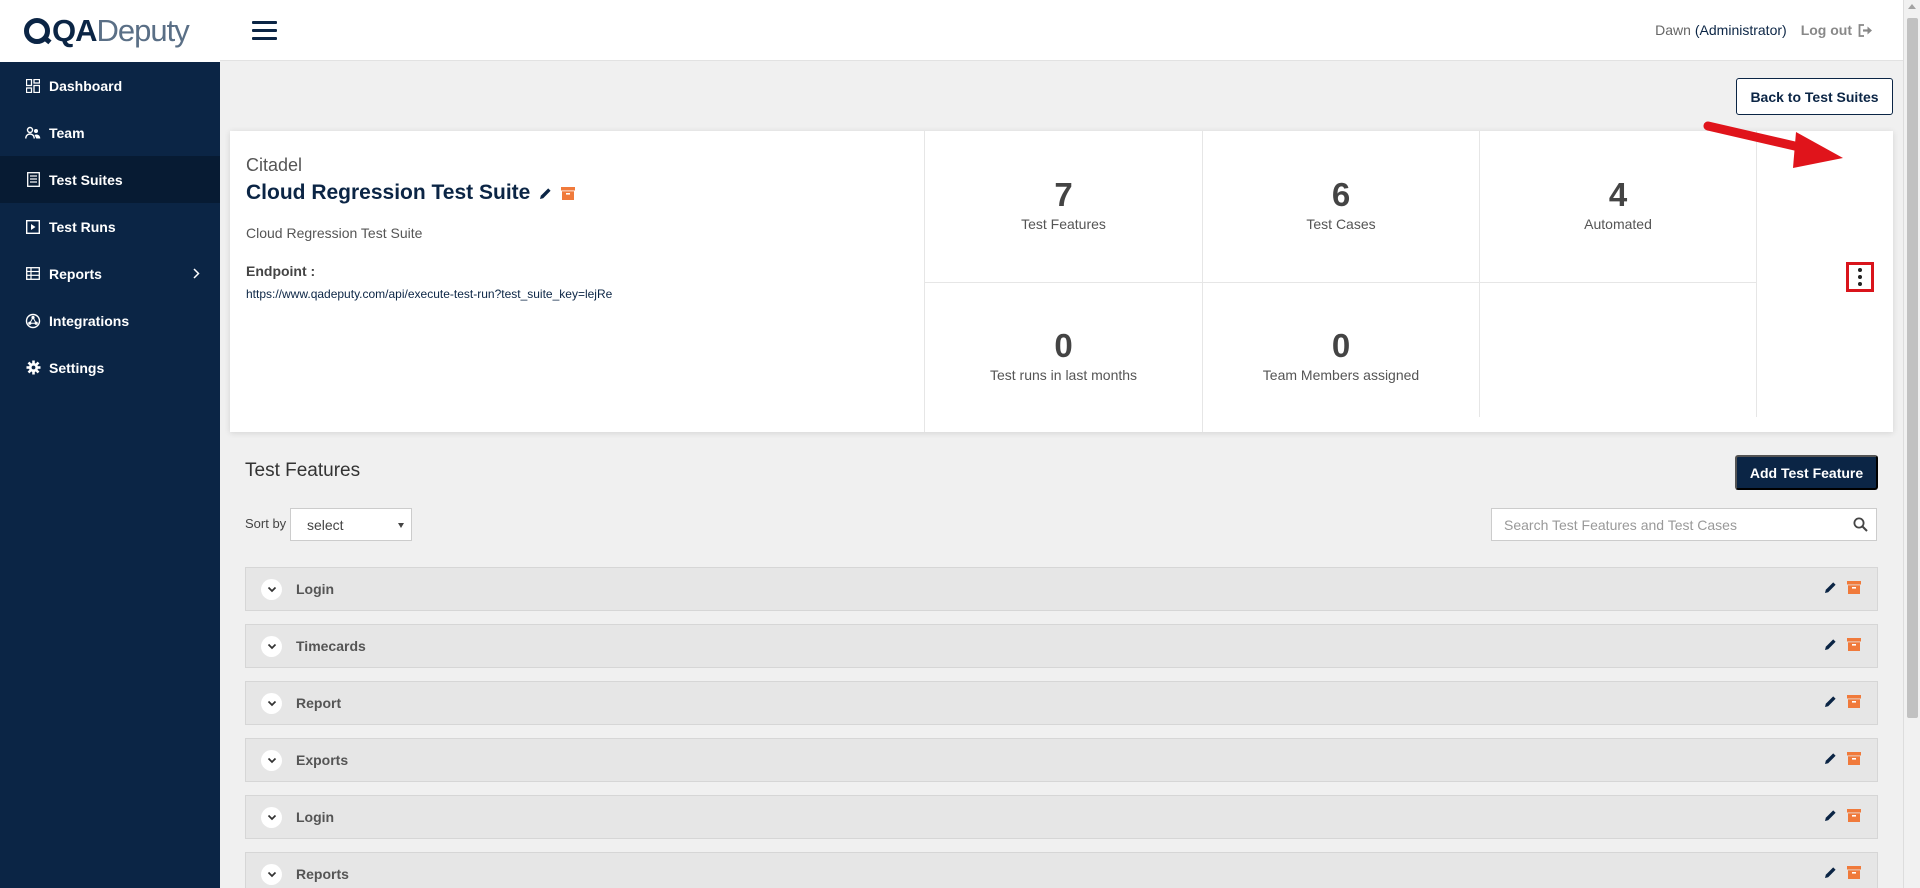 This screenshot has width=1920, height=888. What do you see at coordinates (33, 321) in the screenshot?
I see `integrations-icon` at bounding box center [33, 321].